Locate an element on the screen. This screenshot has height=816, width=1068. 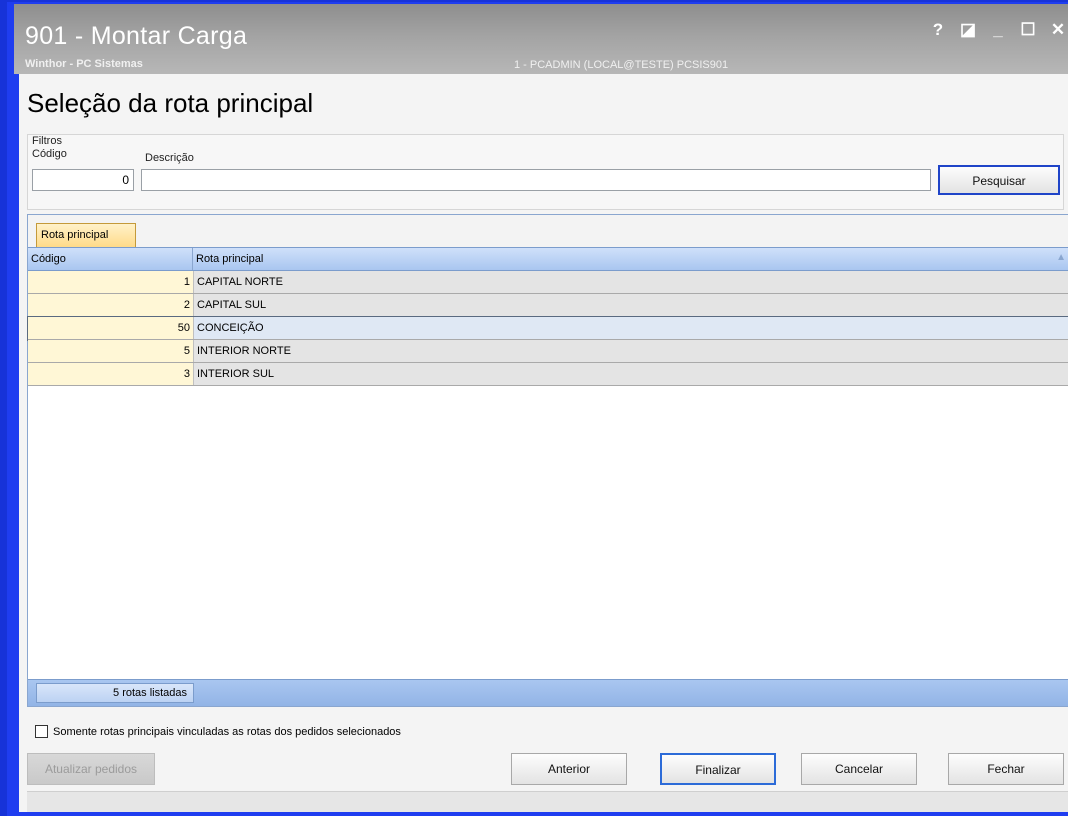
codigo-input is located at coordinates (83, 180).